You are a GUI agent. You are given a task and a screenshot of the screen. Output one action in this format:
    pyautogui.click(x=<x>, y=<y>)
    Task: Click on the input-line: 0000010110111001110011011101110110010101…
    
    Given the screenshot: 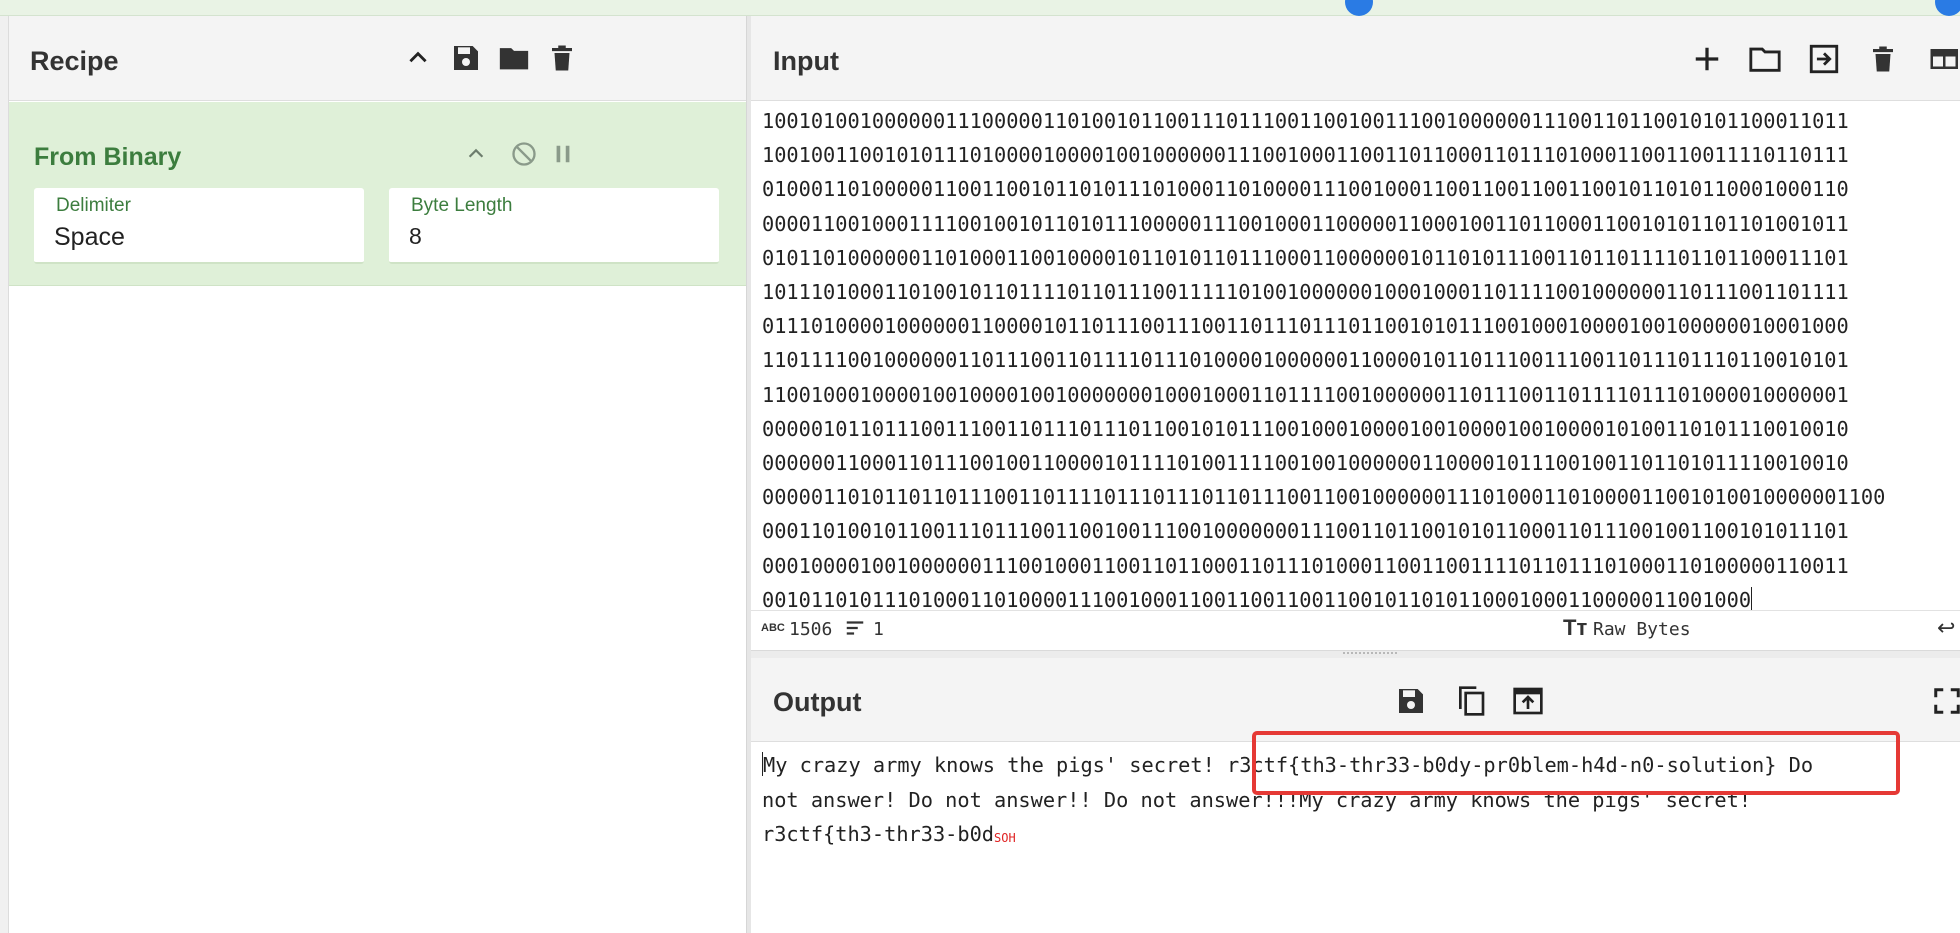 What is the action you would take?
    pyautogui.click(x=1305, y=428)
    